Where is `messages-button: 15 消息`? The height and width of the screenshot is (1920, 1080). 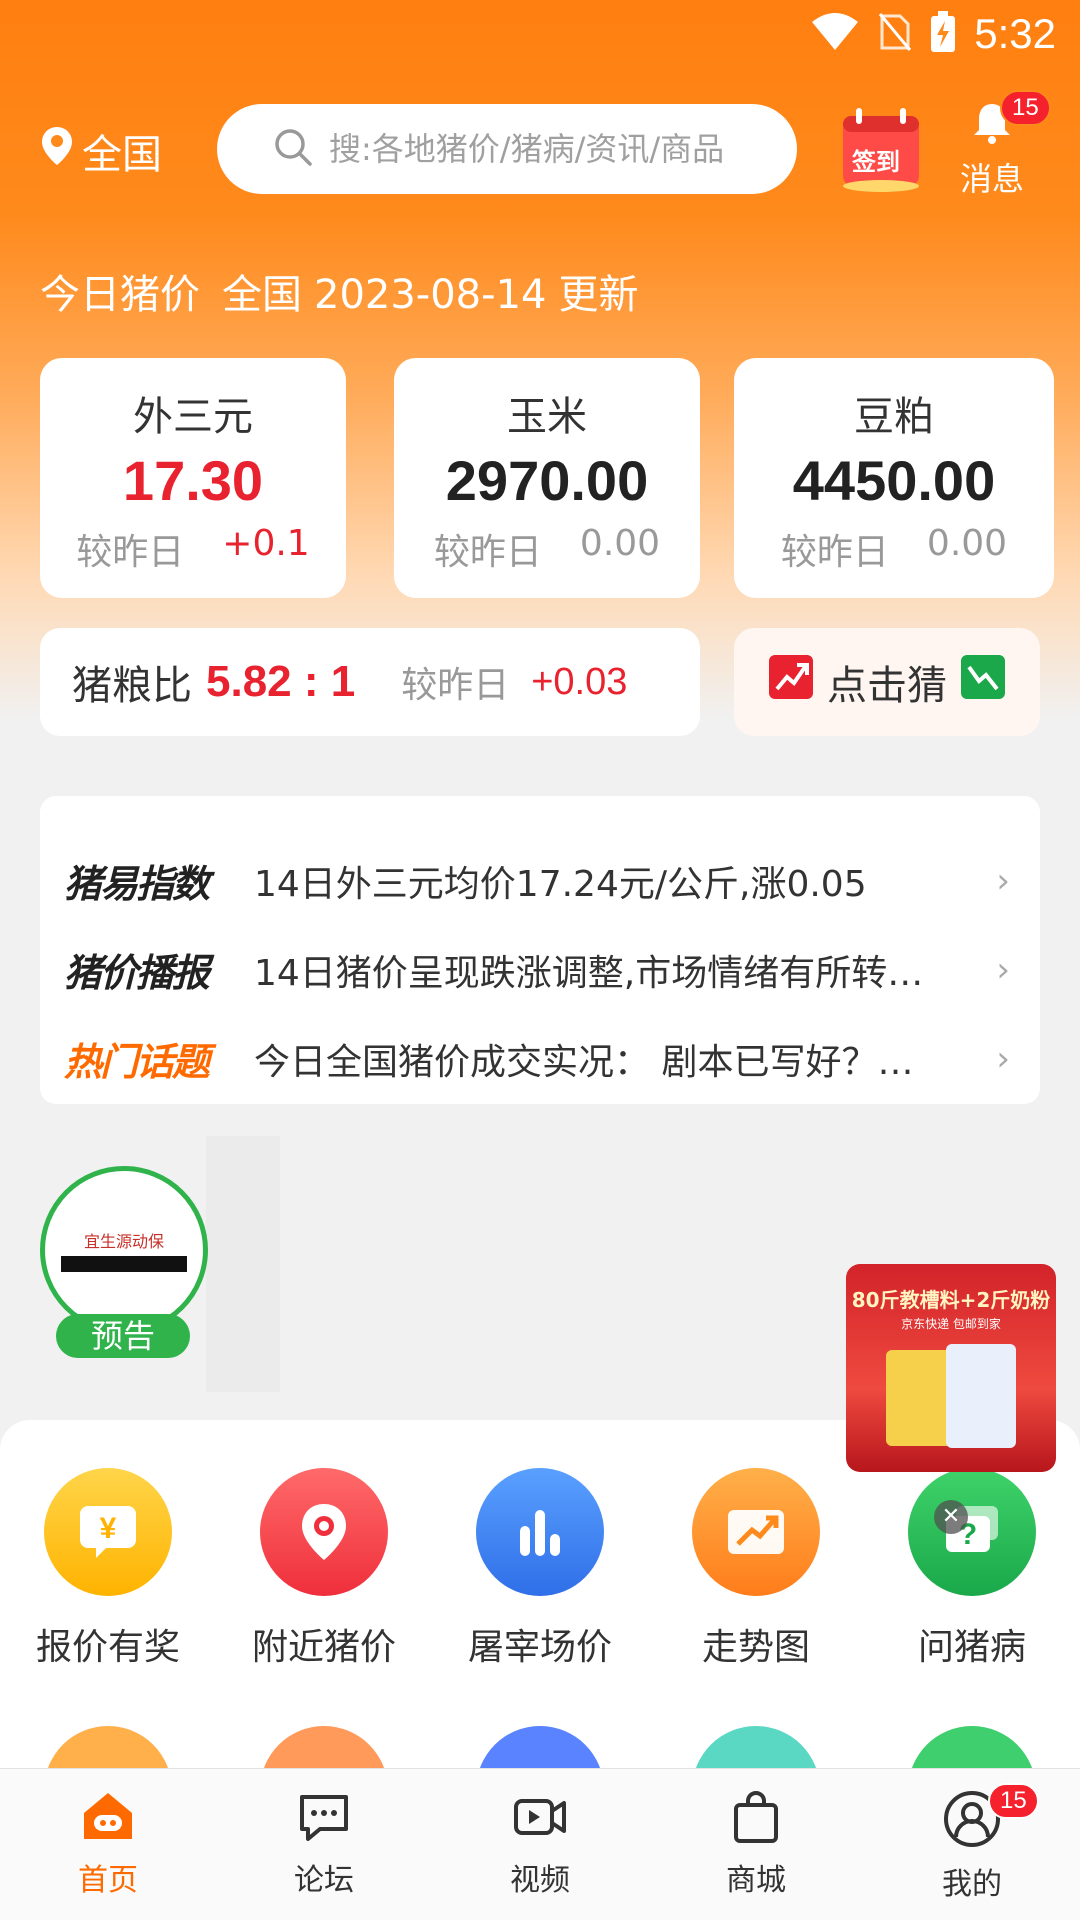 messages-button: 15 消息 is located at coordinates (1001, 145).